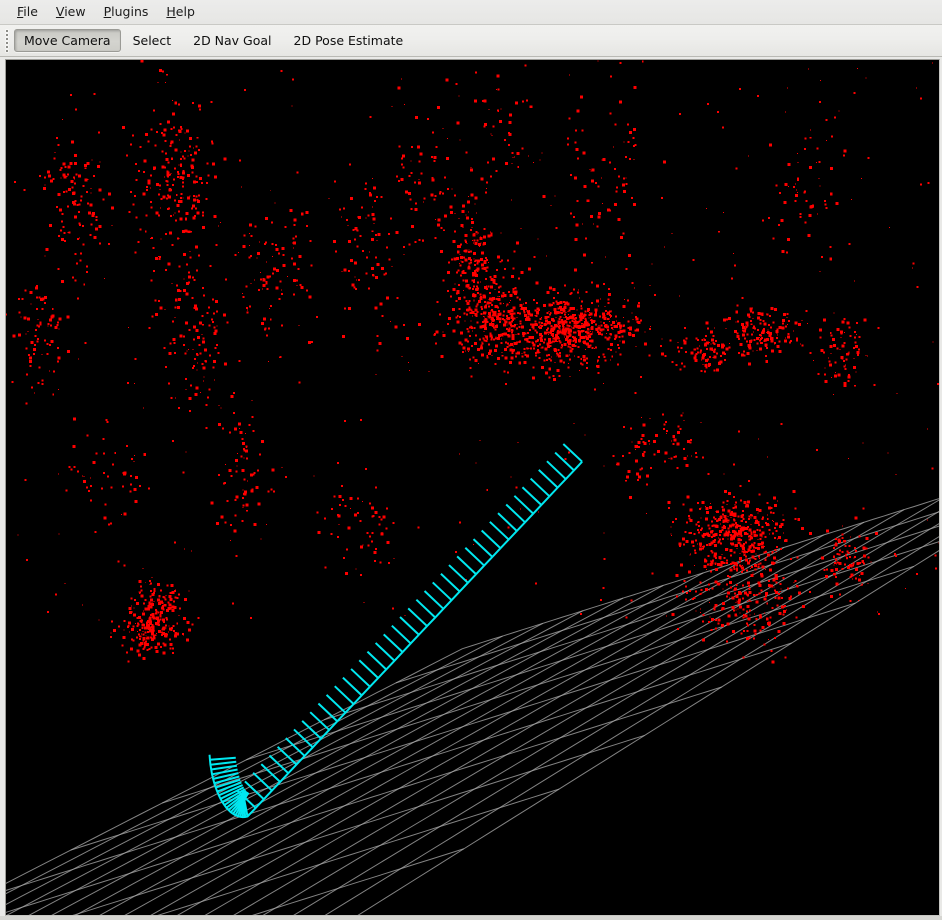 This screenshot has width=942, height=920. Describe the element at coordinates (6, 41) in the screenshot. I see `drag-handle-icon` at that location.